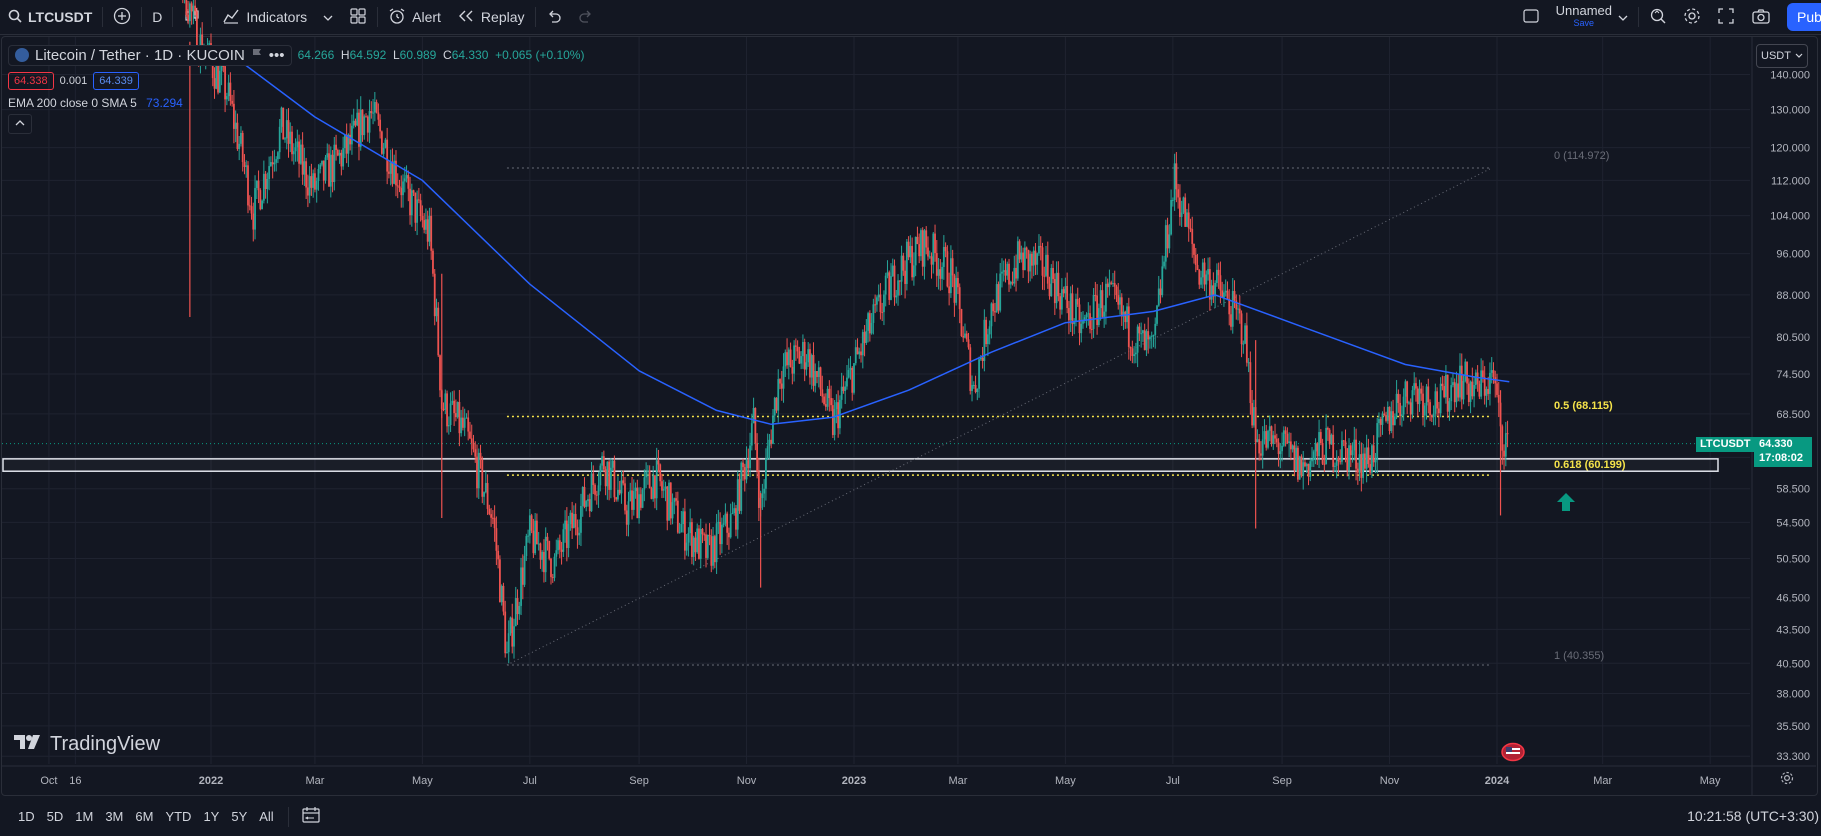 This screenshot has width=1821, height=836. Describe the element at coordinates (84, 816) in the screenshot. I see `range-button-1m: 1M` at that location.